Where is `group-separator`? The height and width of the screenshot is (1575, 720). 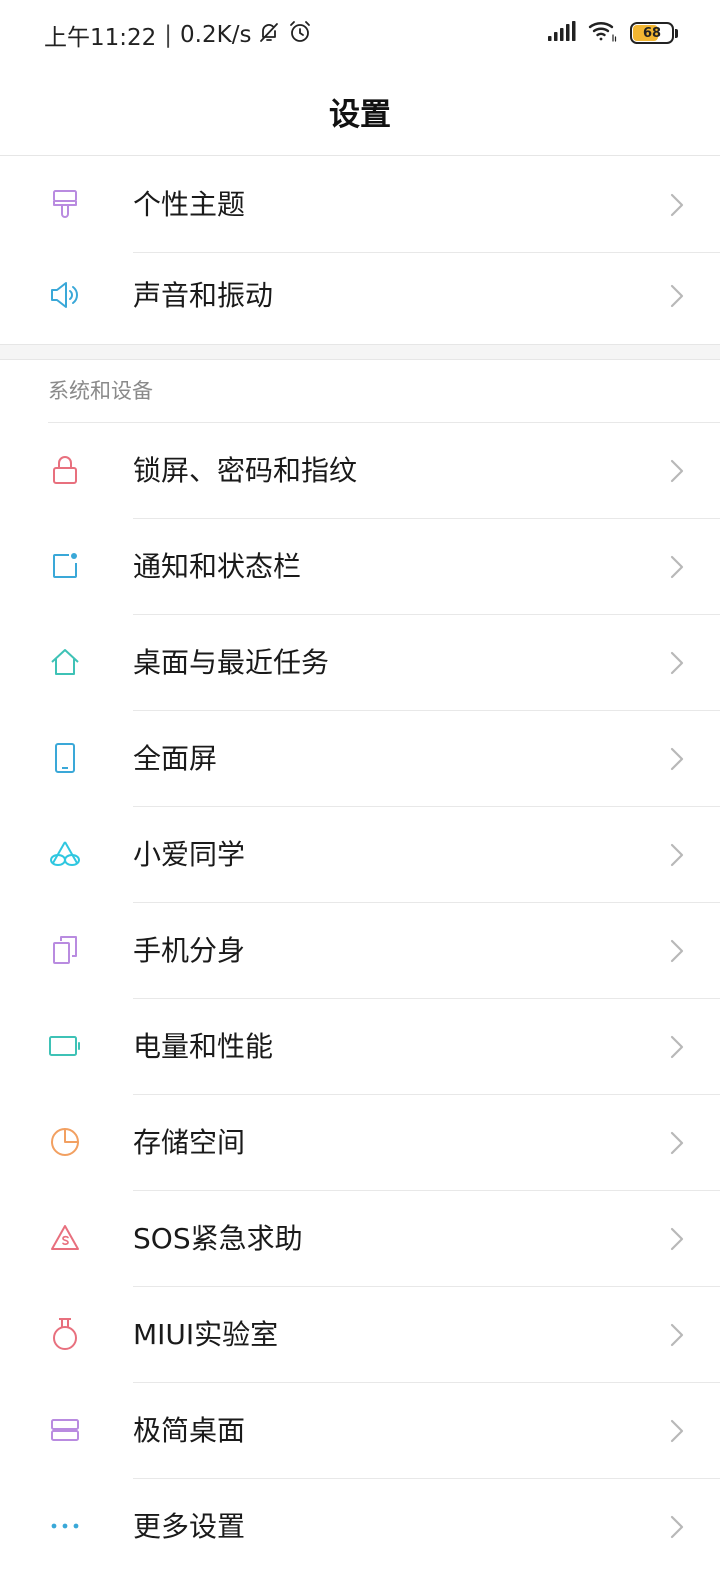
group-separator is located at coordinates (360, 352).